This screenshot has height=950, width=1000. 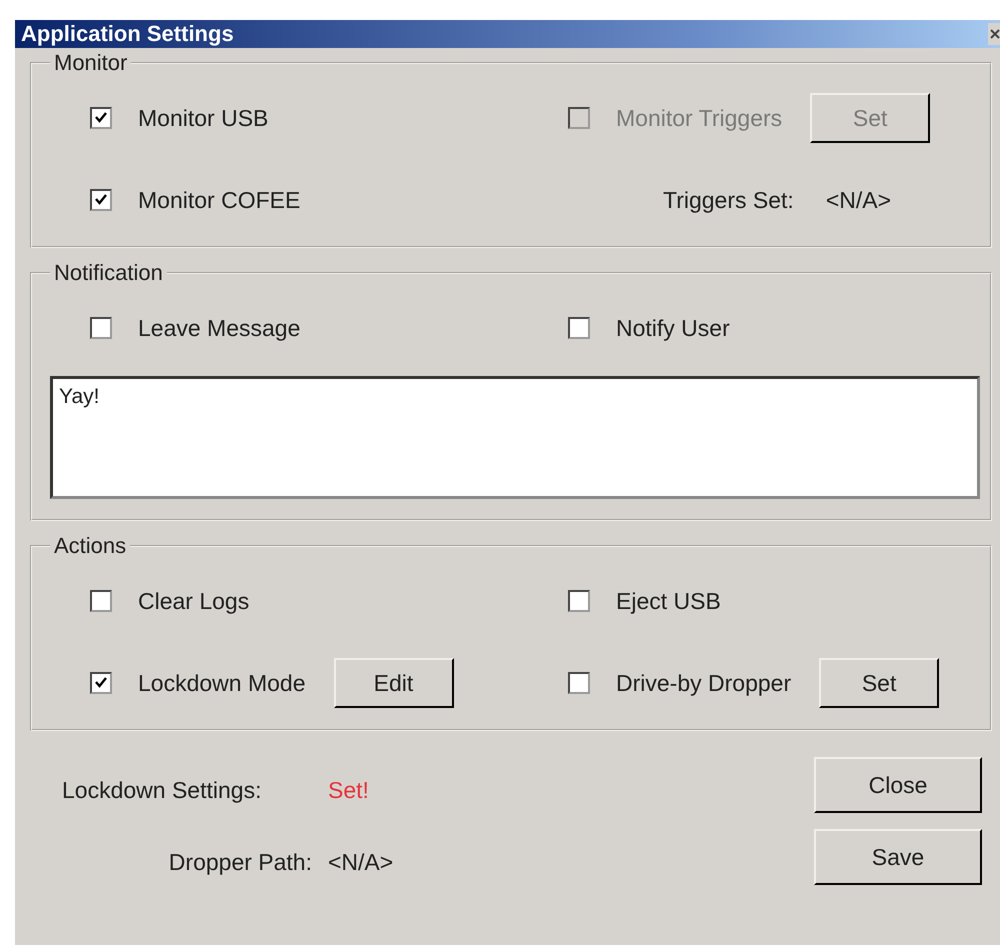 What do you see at coordinates (219, 200) in the screenshot?
I see `checkbox-label: Monitor COFEE` at bounding box center [219, 200].